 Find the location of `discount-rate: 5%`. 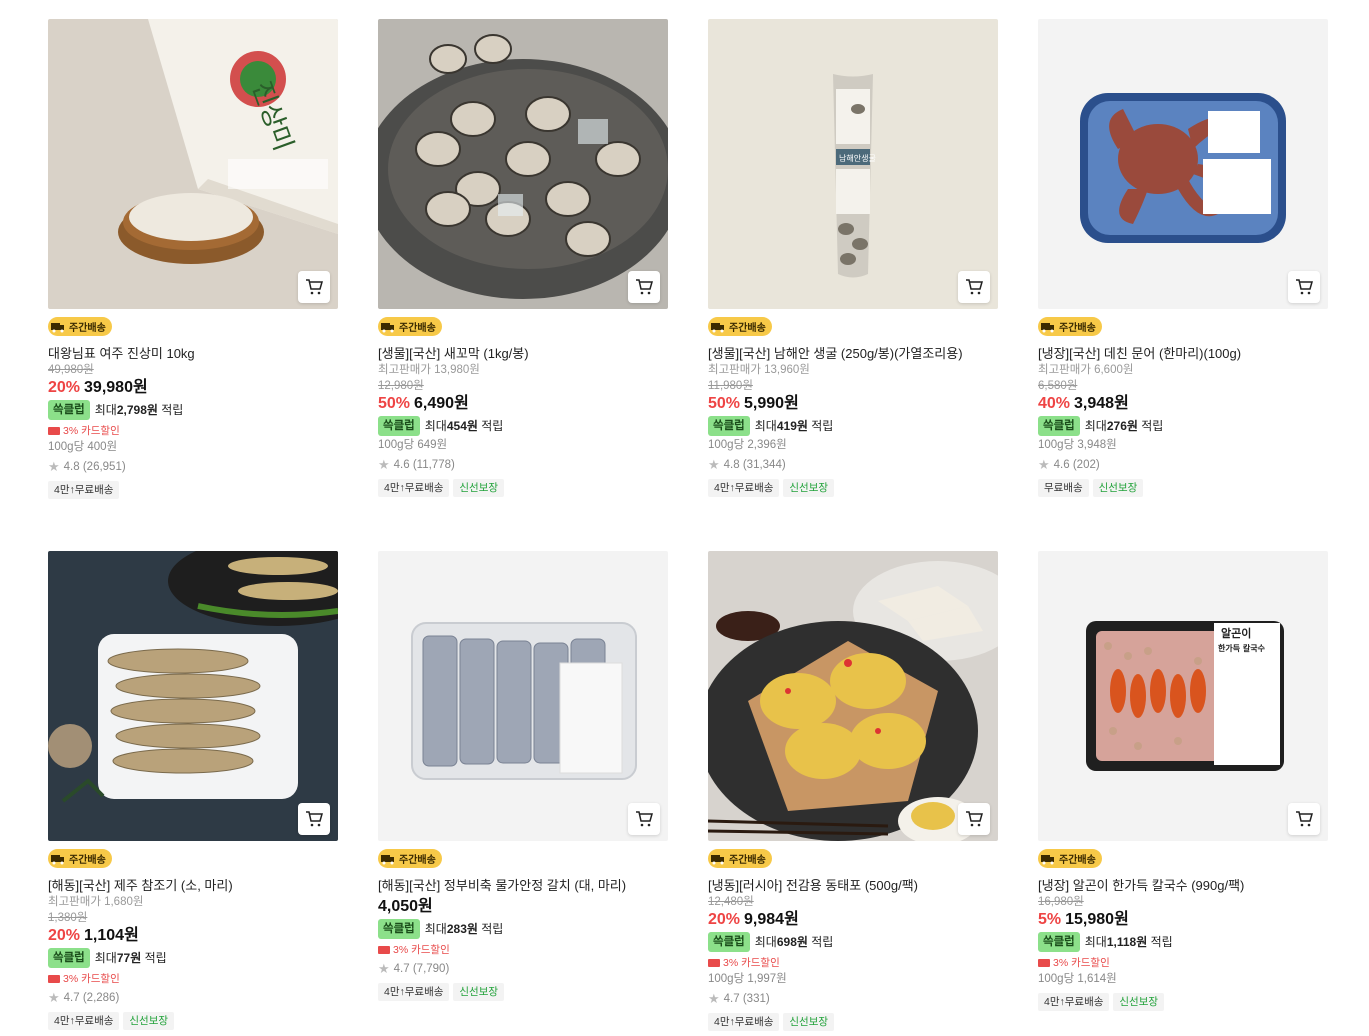

discount-rate: 5% is located at coordinates (1050, 919).